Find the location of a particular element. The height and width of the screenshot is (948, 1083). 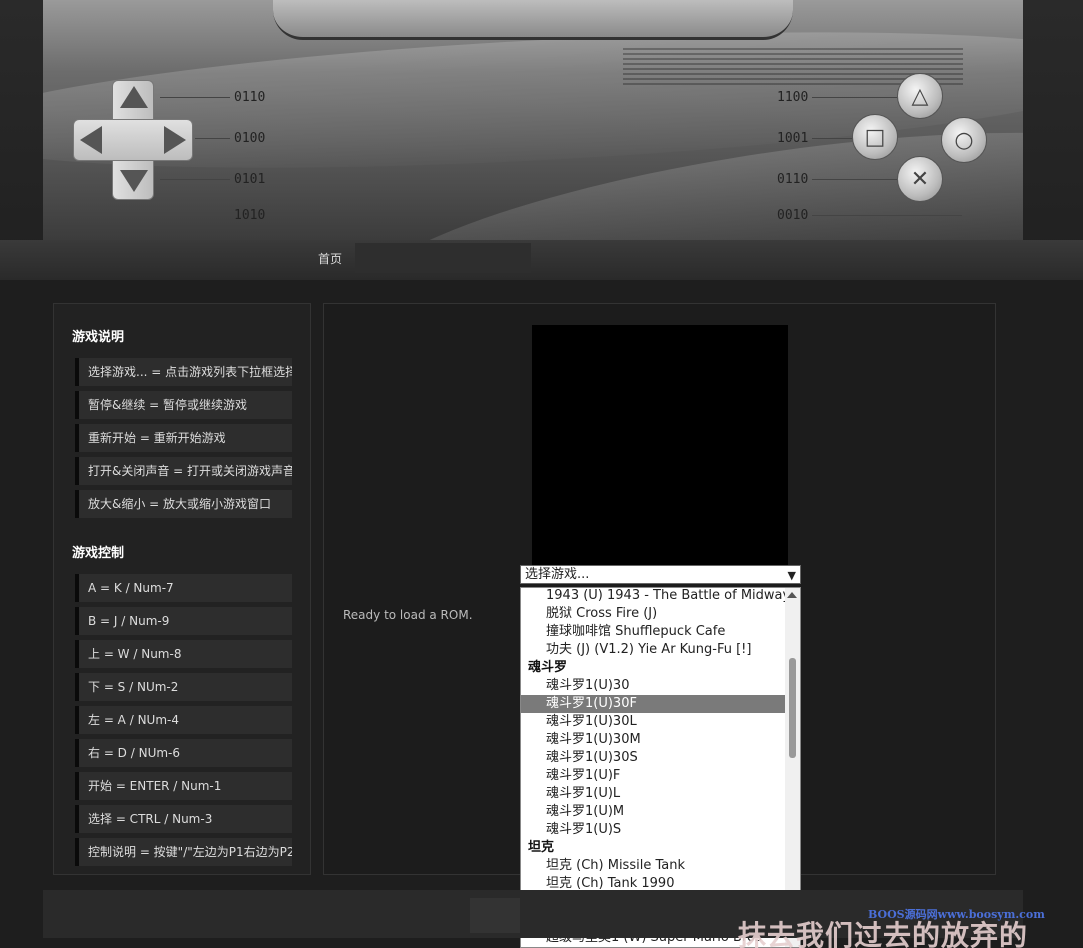

control-item: 左 = A / NUm-4 is located at coordinates (183, 720).